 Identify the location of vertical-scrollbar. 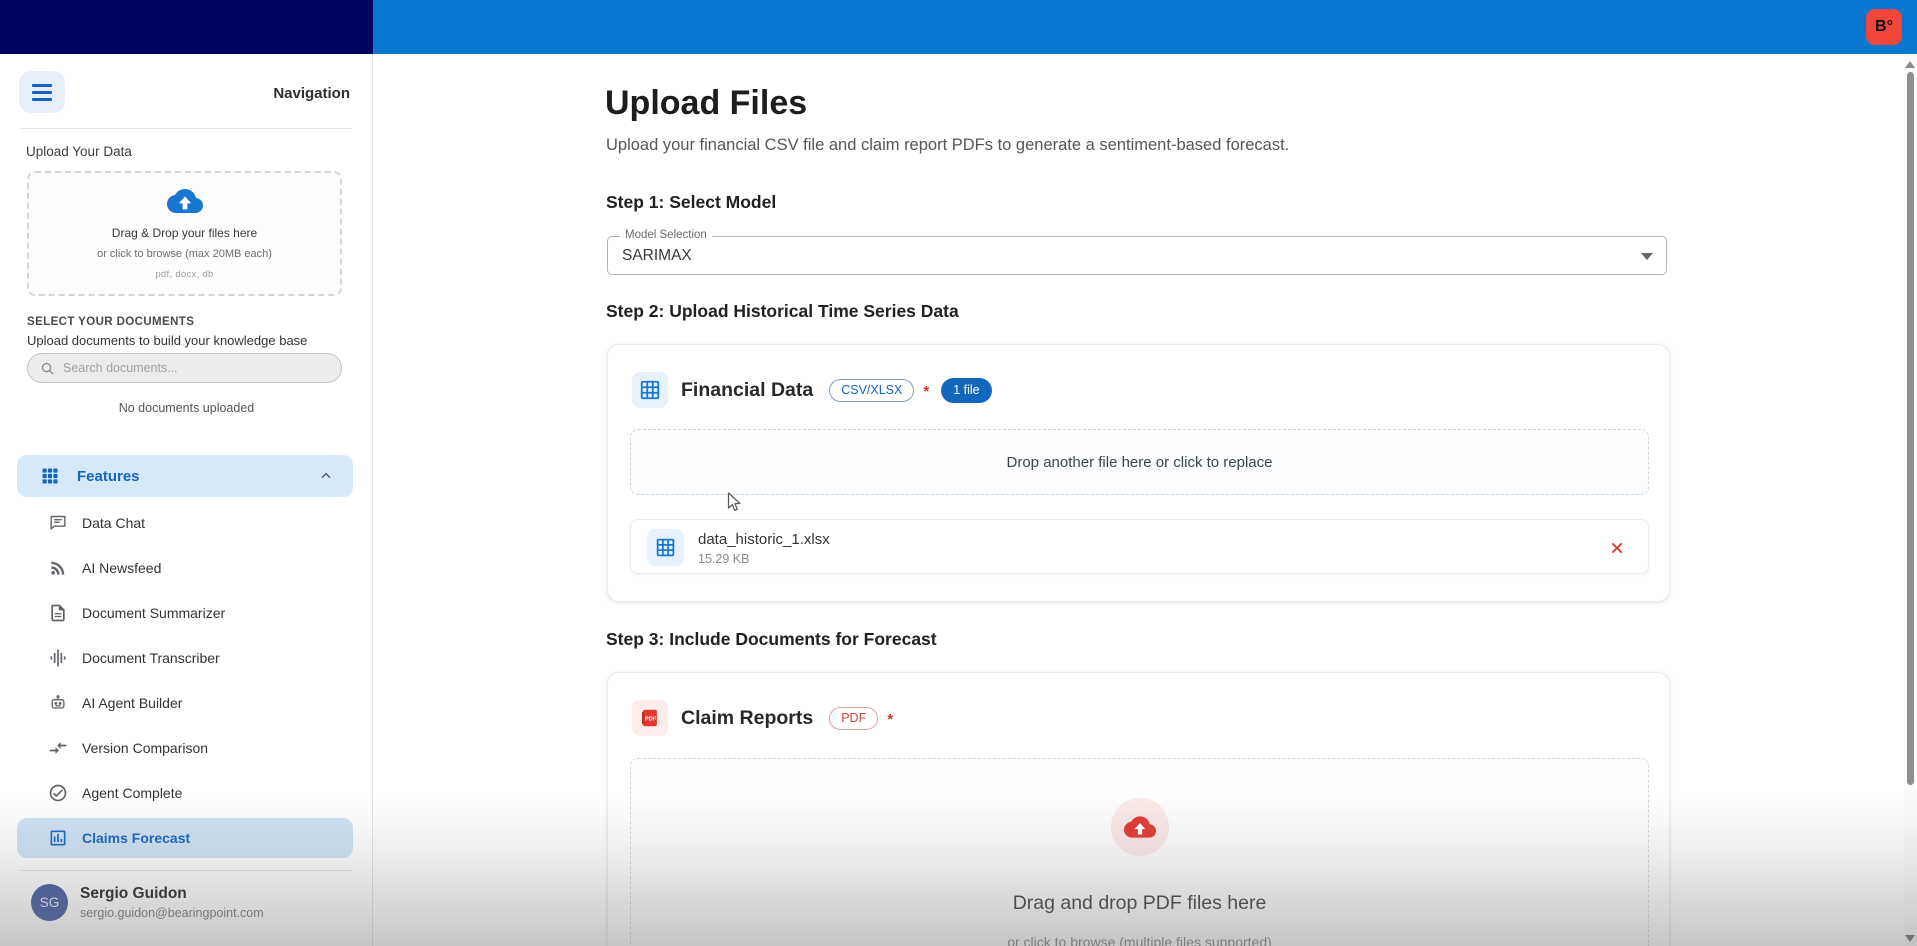
(1910, 500).